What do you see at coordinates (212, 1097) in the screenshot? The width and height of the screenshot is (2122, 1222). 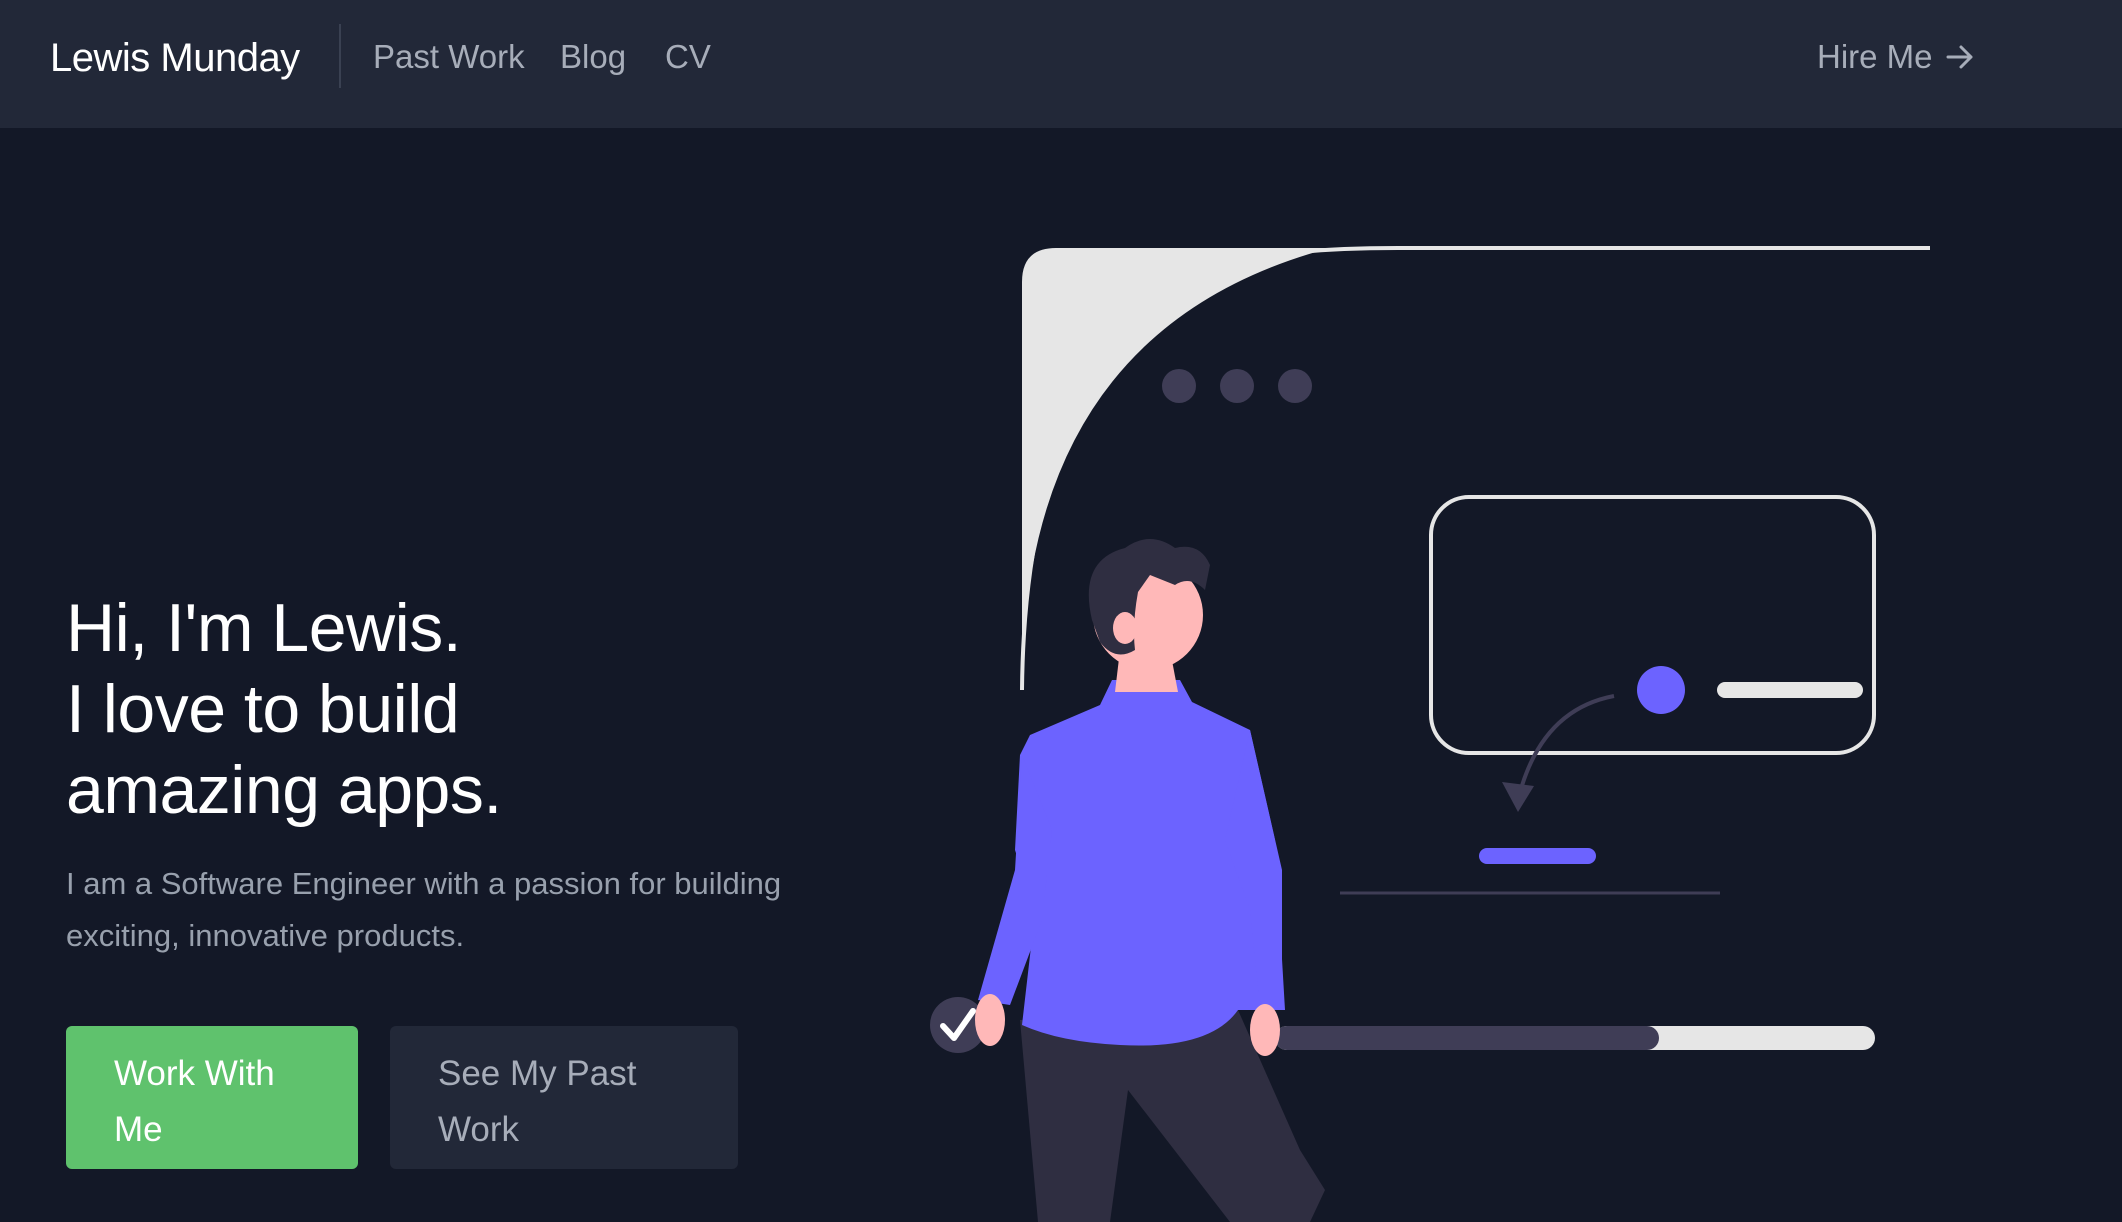 I see `work-with-me-button: Work With Me` at bounding box center [212, 1097].